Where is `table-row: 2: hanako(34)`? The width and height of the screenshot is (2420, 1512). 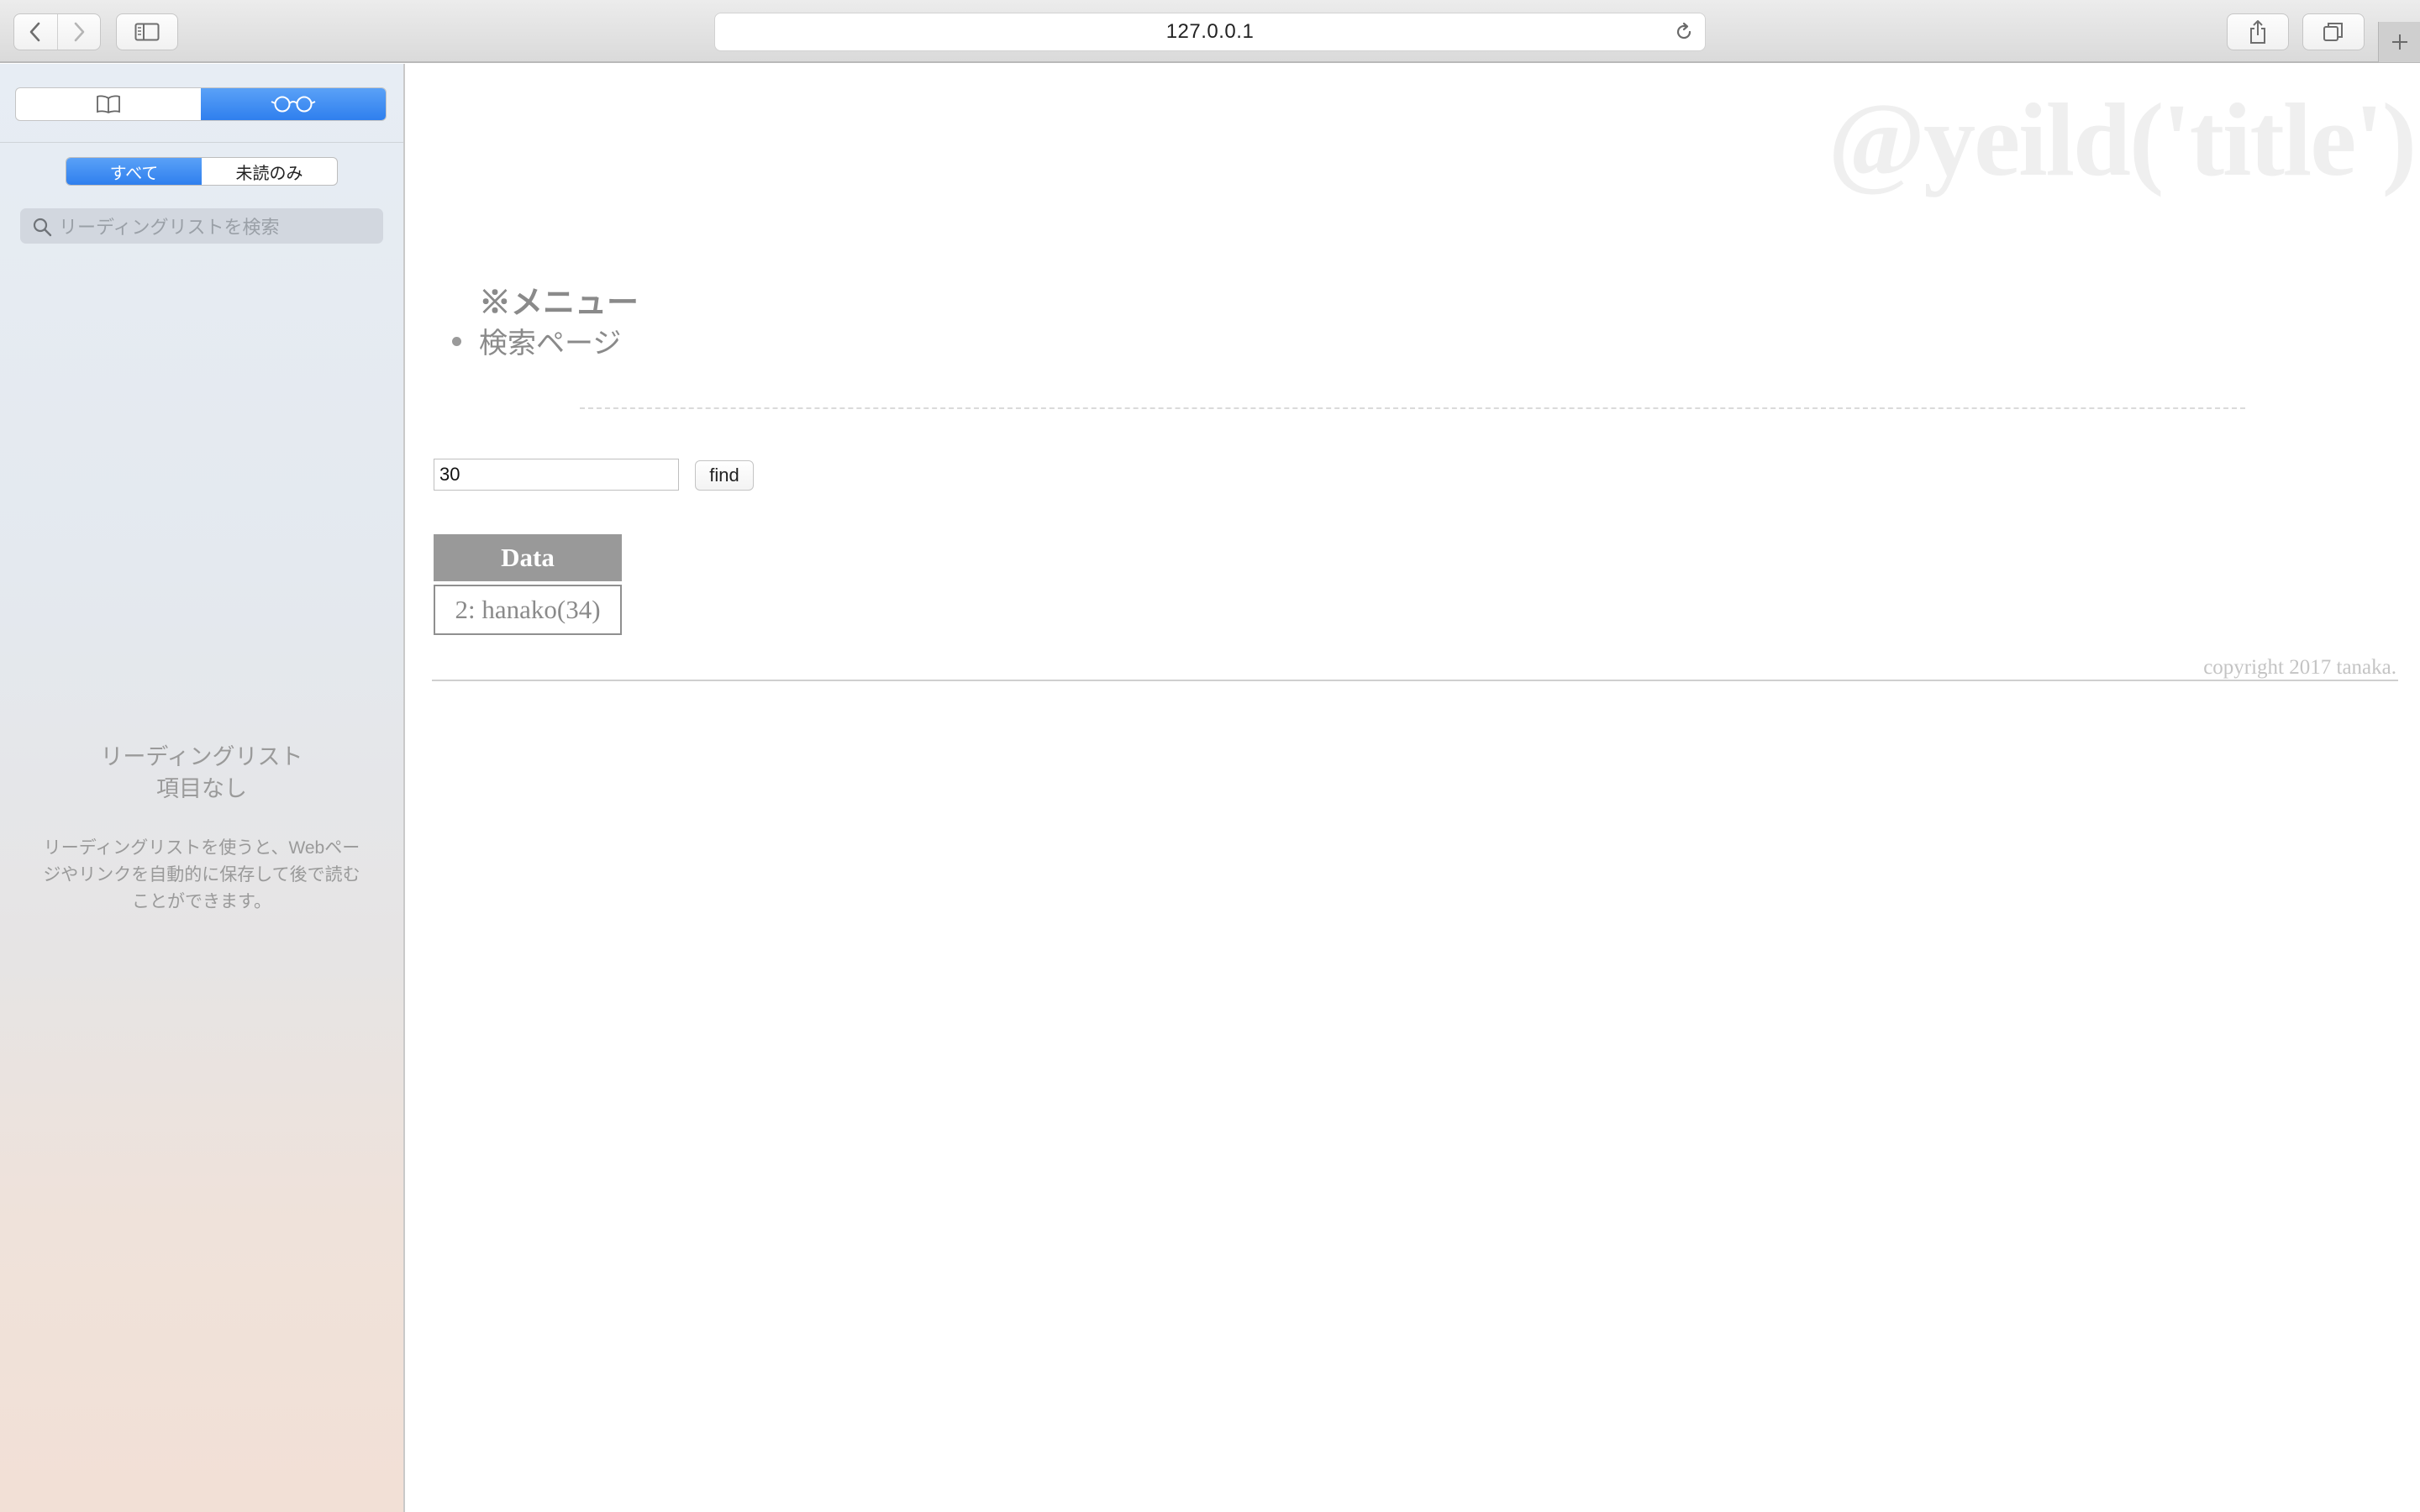 table-row: 2: hanako(34) is located at coordinates (528, 610).